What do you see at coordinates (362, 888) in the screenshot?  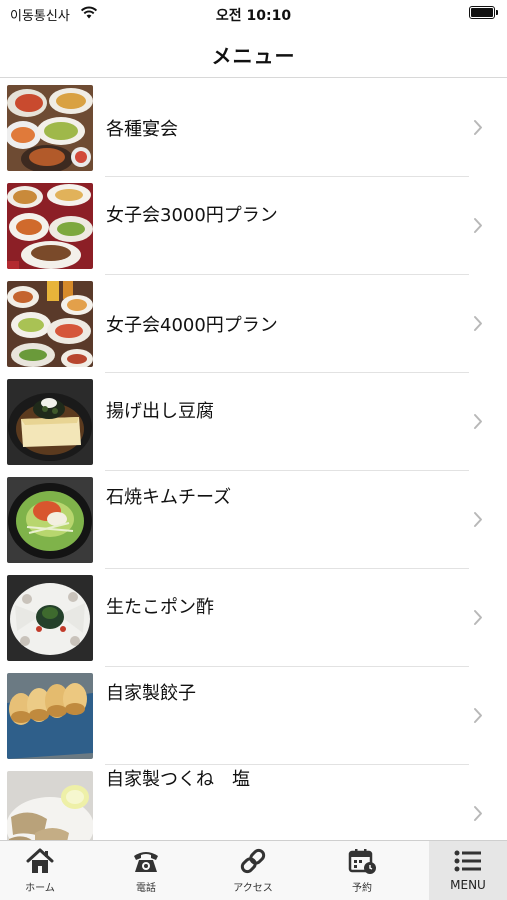 I see `tab-label: 予約` at bounding box center [362, 888].